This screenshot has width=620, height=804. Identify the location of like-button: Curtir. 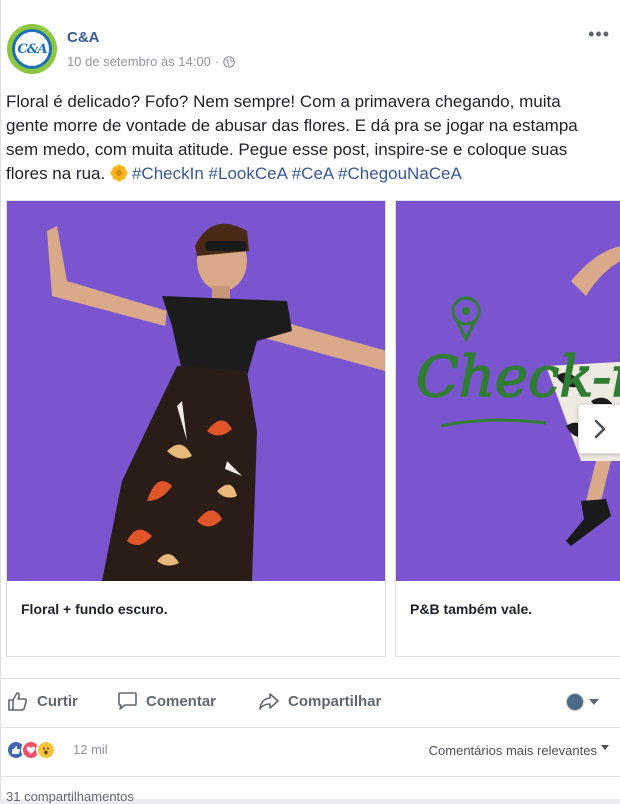
(42, 701).